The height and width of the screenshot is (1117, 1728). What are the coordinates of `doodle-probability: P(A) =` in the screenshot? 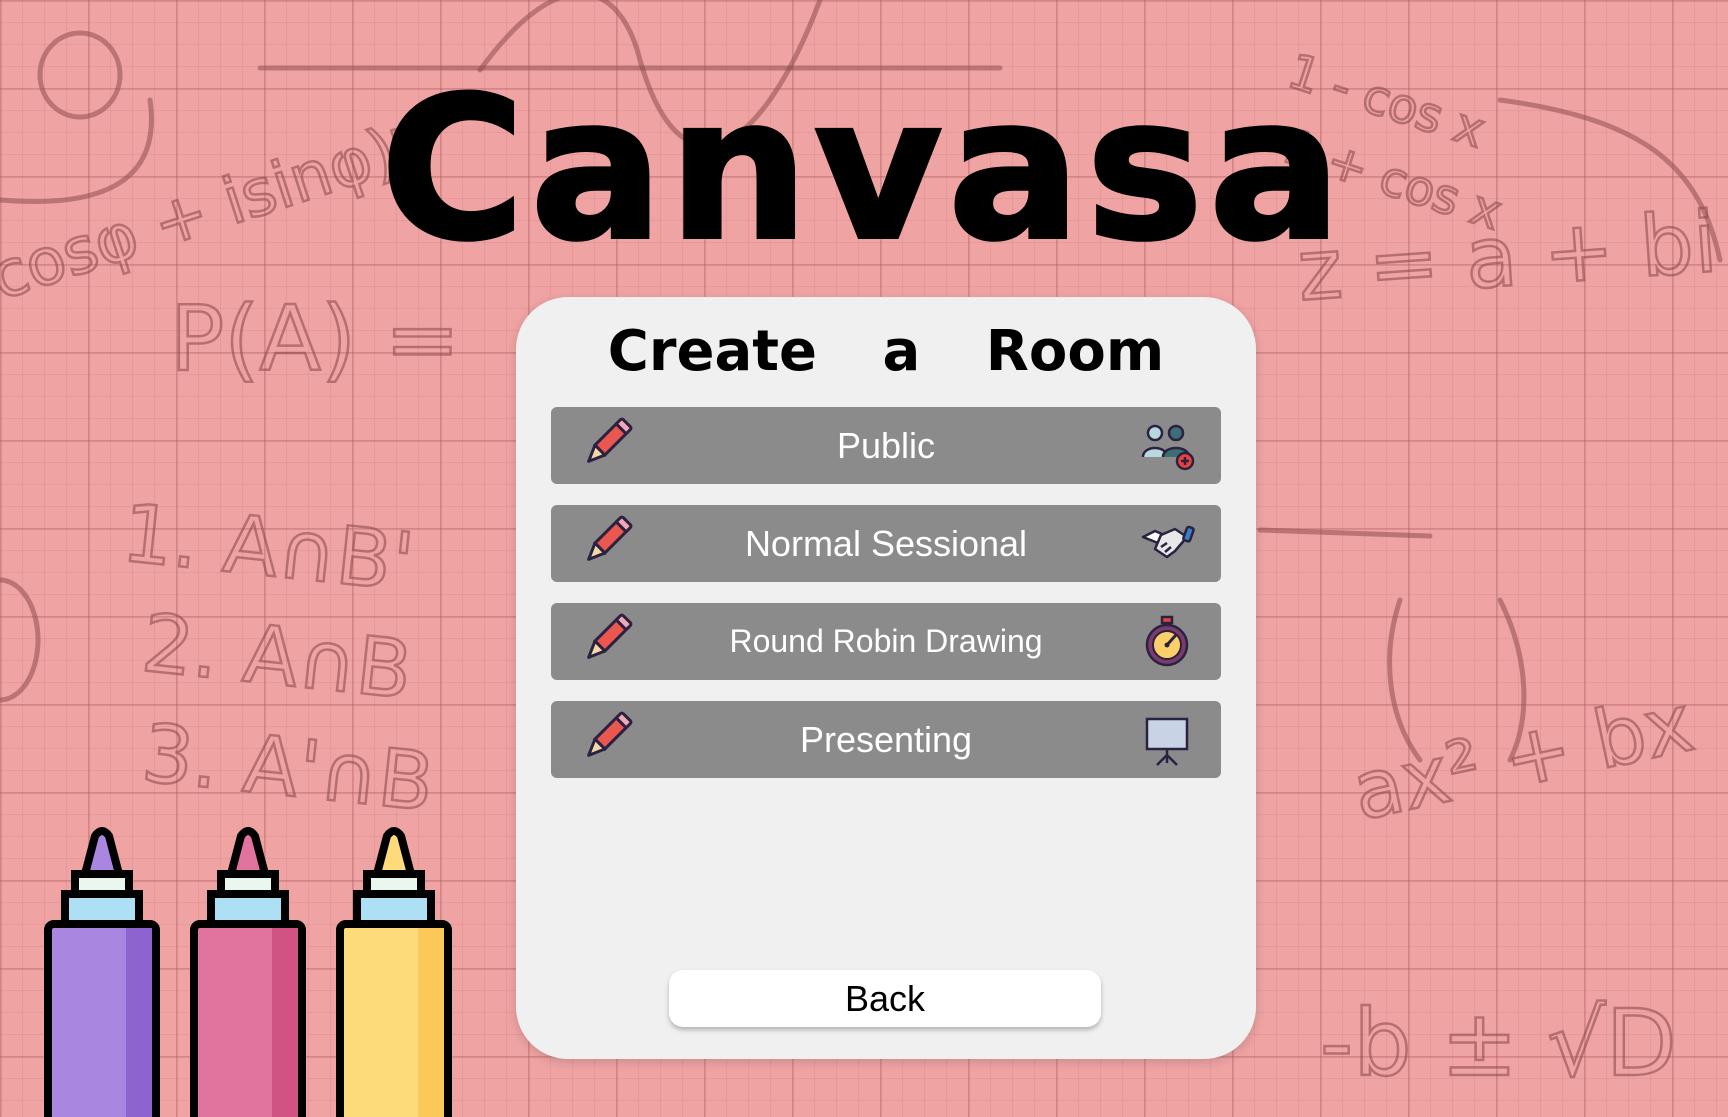 It's located at (315, 339).